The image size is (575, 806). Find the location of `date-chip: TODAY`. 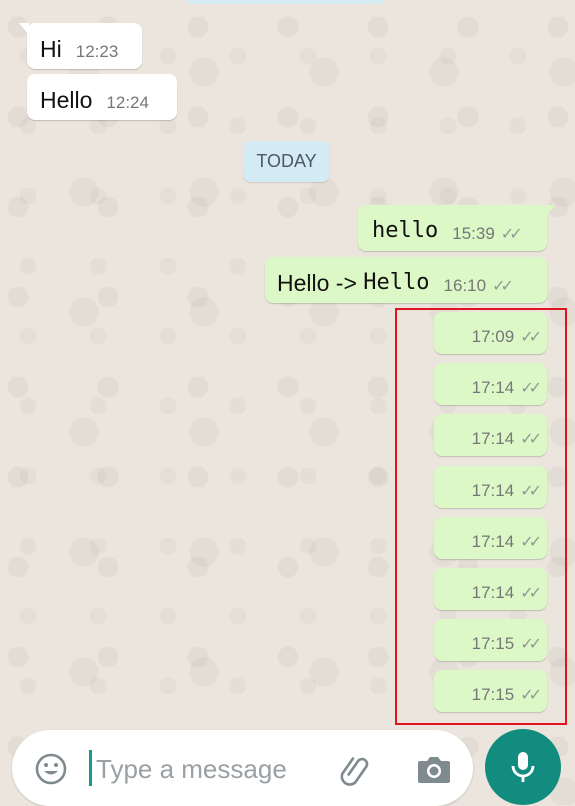

date-chip: TODAY is located at coordinates (286, 161).